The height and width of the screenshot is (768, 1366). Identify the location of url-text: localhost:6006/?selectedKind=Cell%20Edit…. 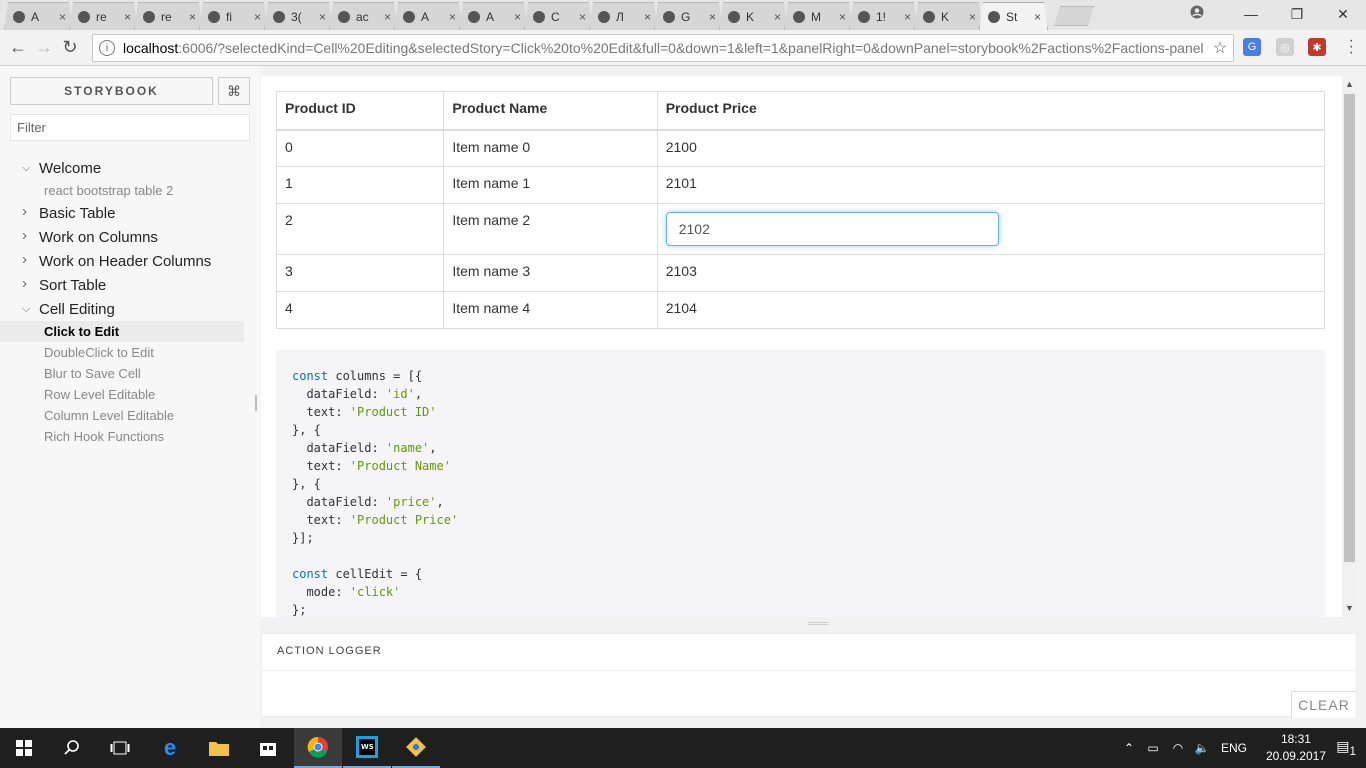
(665, 48).